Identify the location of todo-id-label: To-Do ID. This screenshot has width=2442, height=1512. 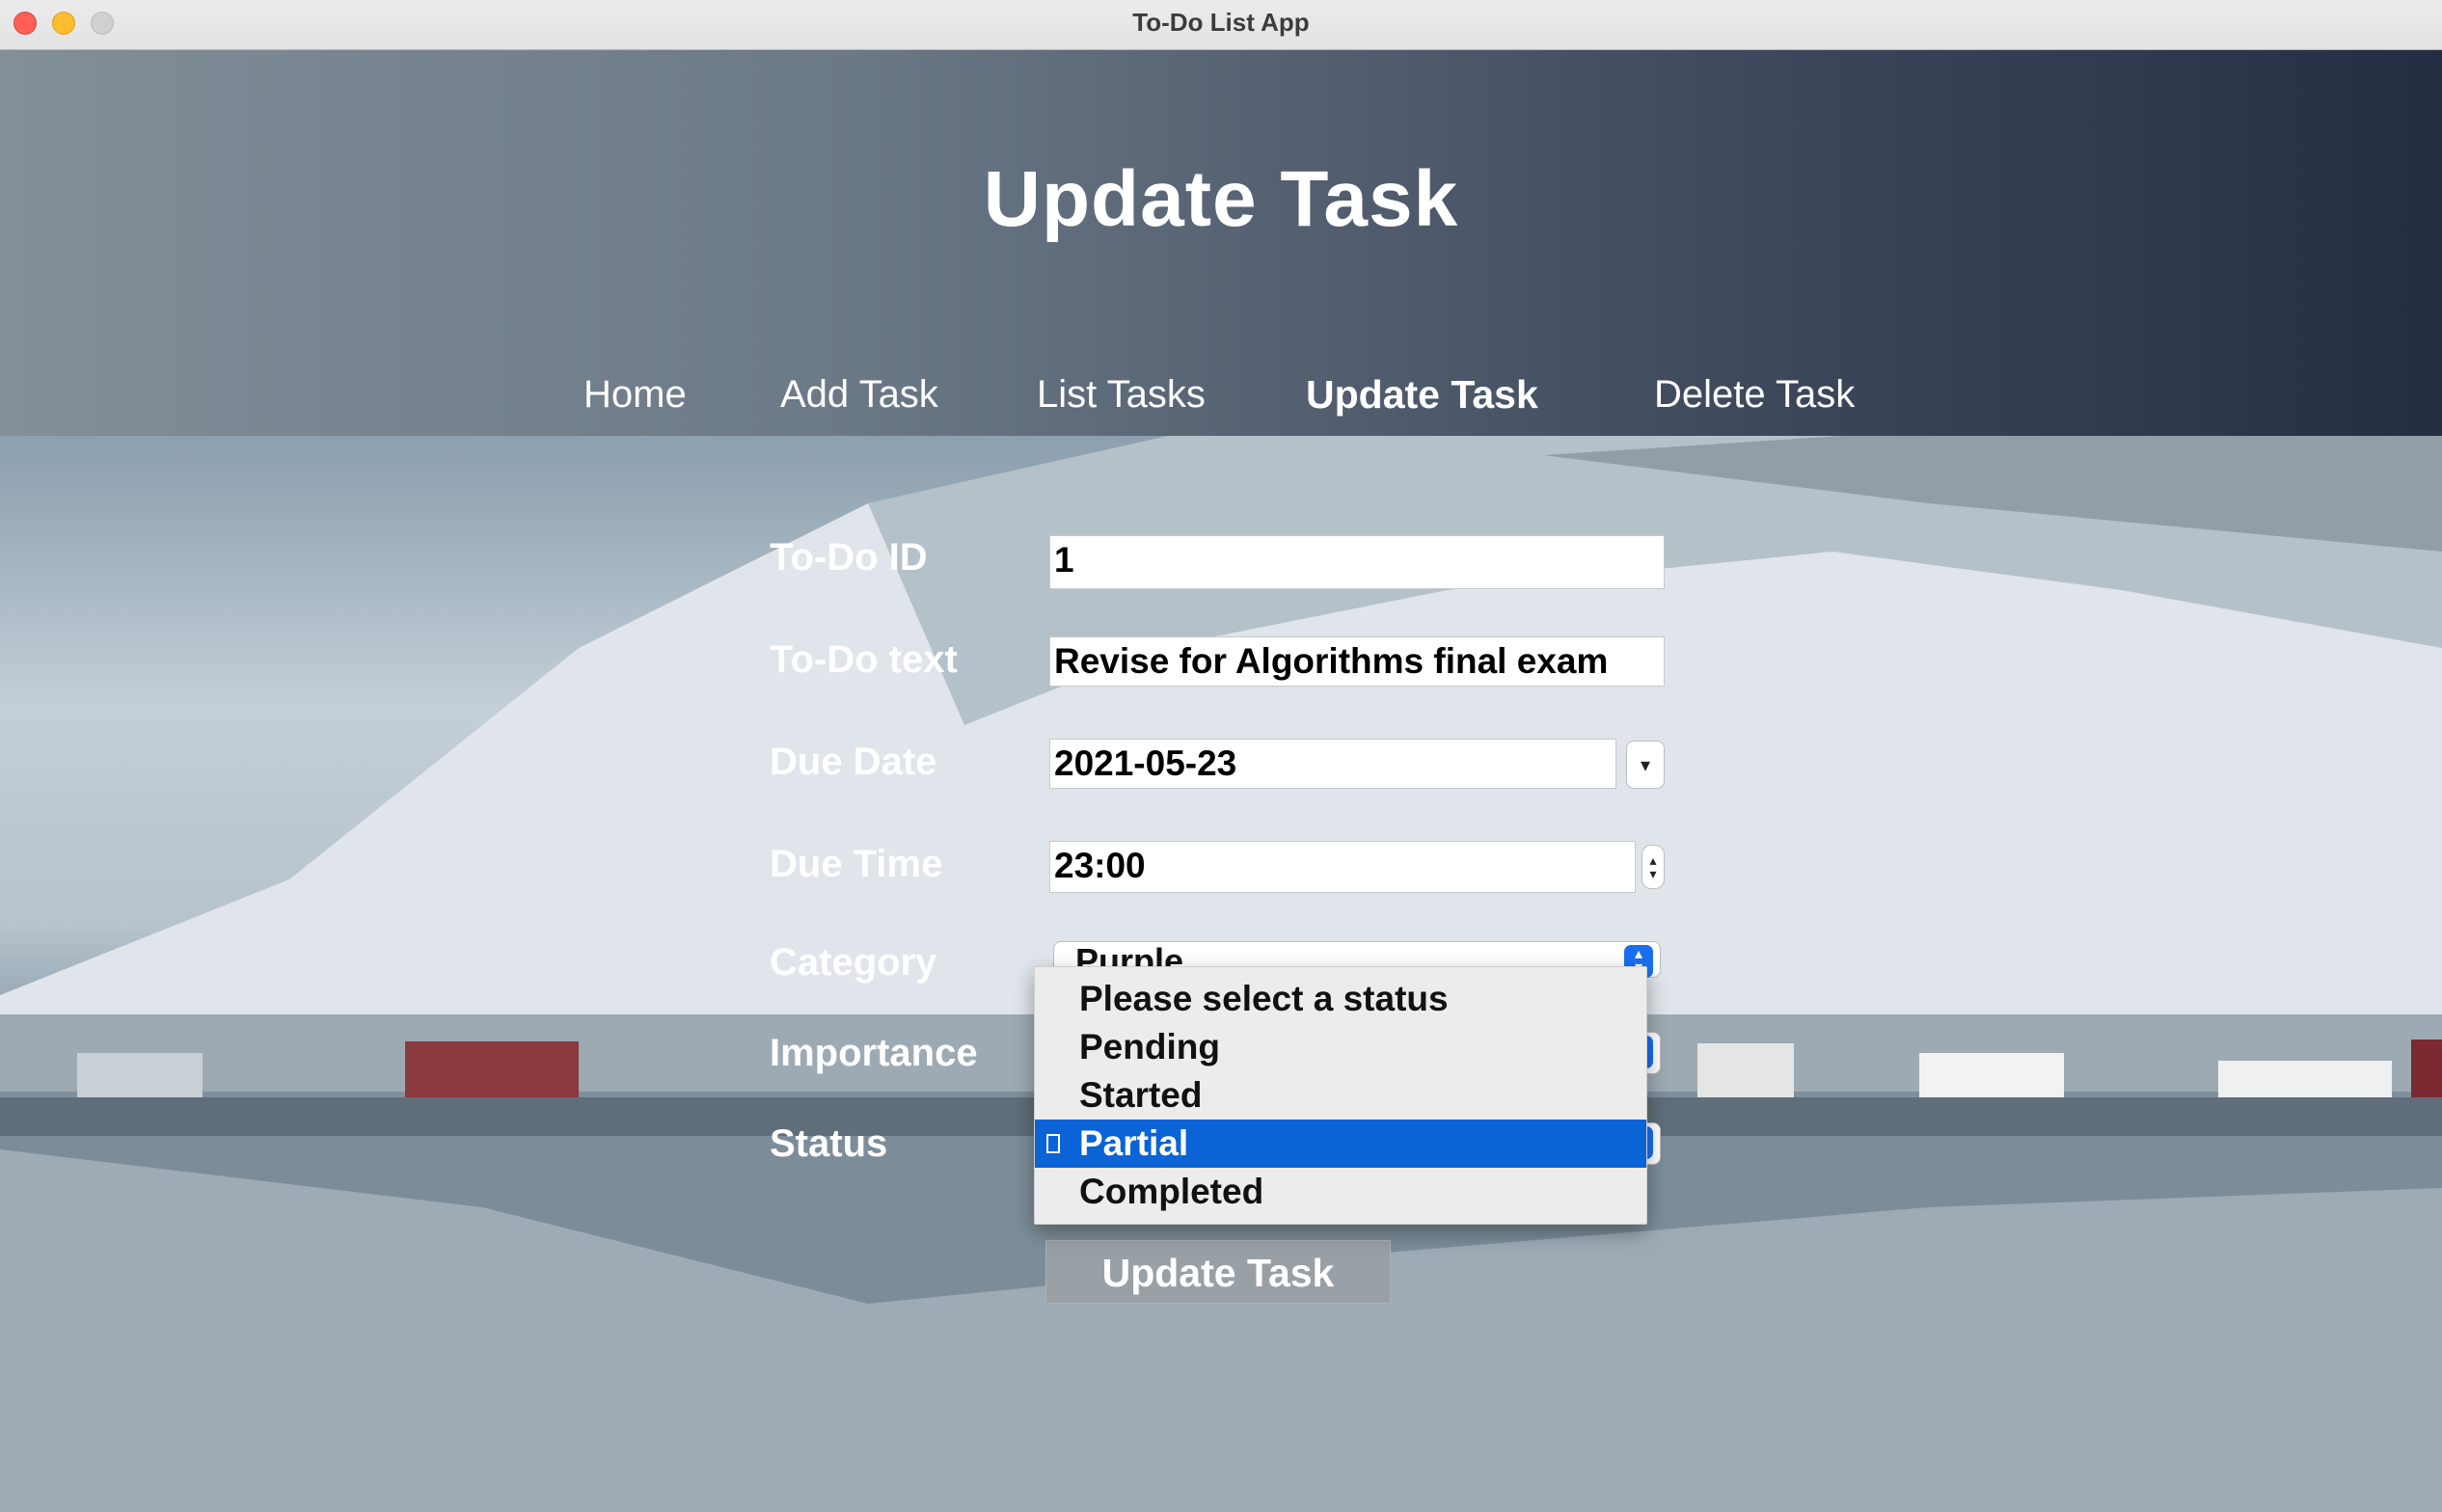
(849, 557).